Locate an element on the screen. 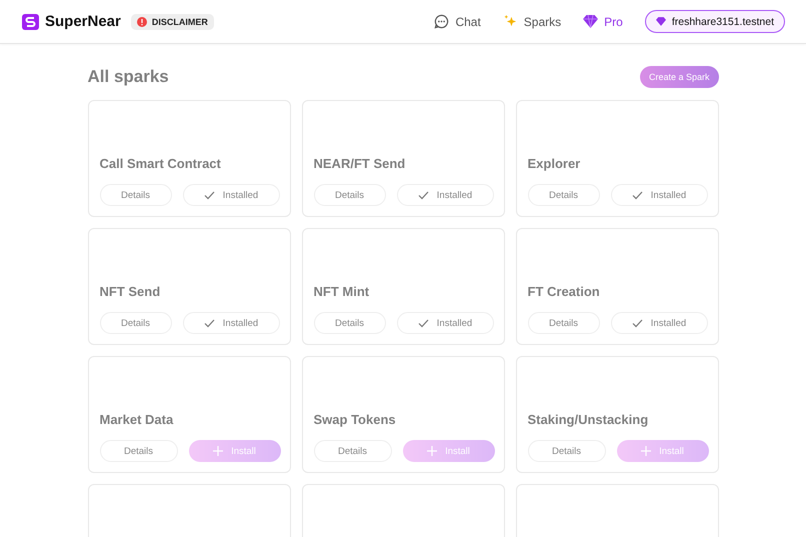  spark-title: NEAR/FT Send is located at coordinates (360, 163).